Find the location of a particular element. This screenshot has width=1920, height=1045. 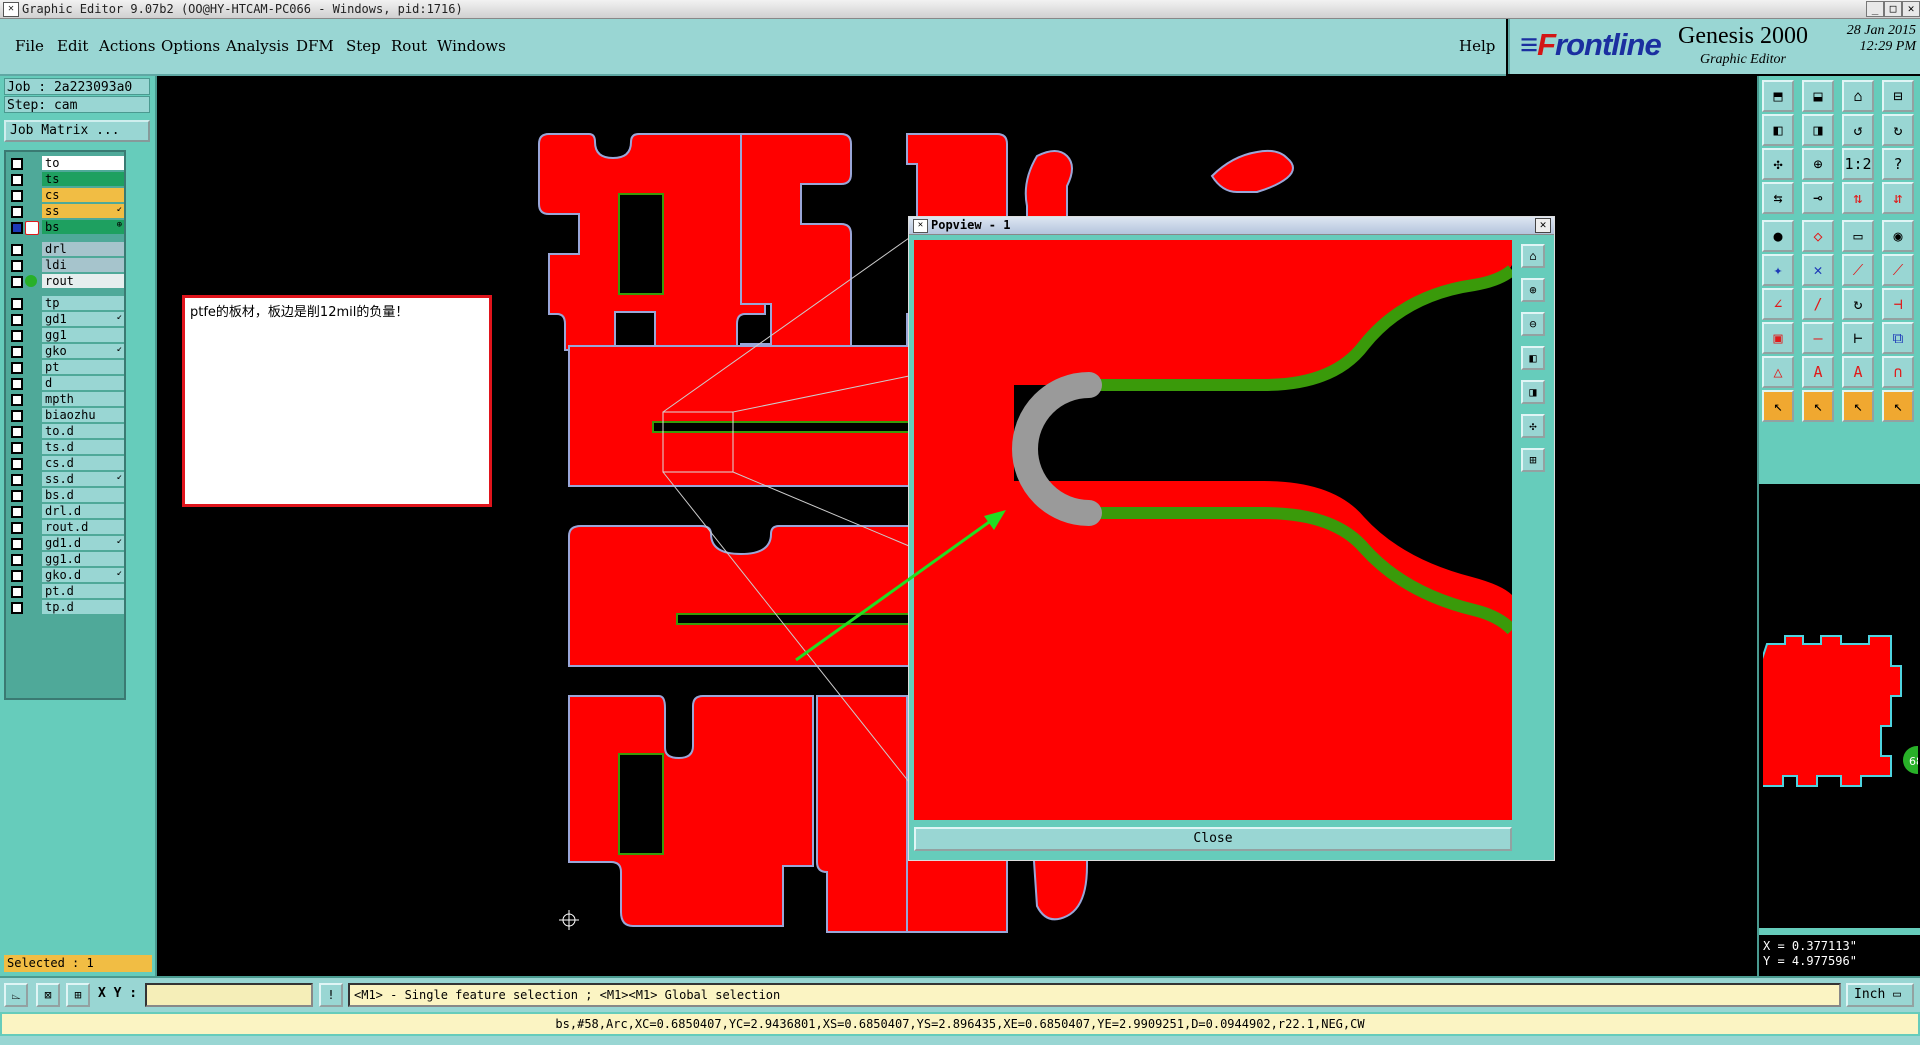

layer-row: gg1 is located at coordinates (65, 335).